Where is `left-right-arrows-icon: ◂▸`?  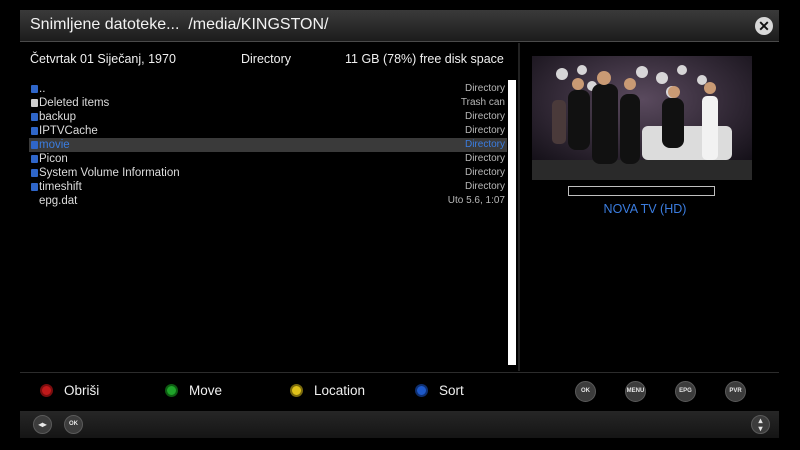 left-right-arrows-icon: ◂▸ is located at coordinates (42, 424).